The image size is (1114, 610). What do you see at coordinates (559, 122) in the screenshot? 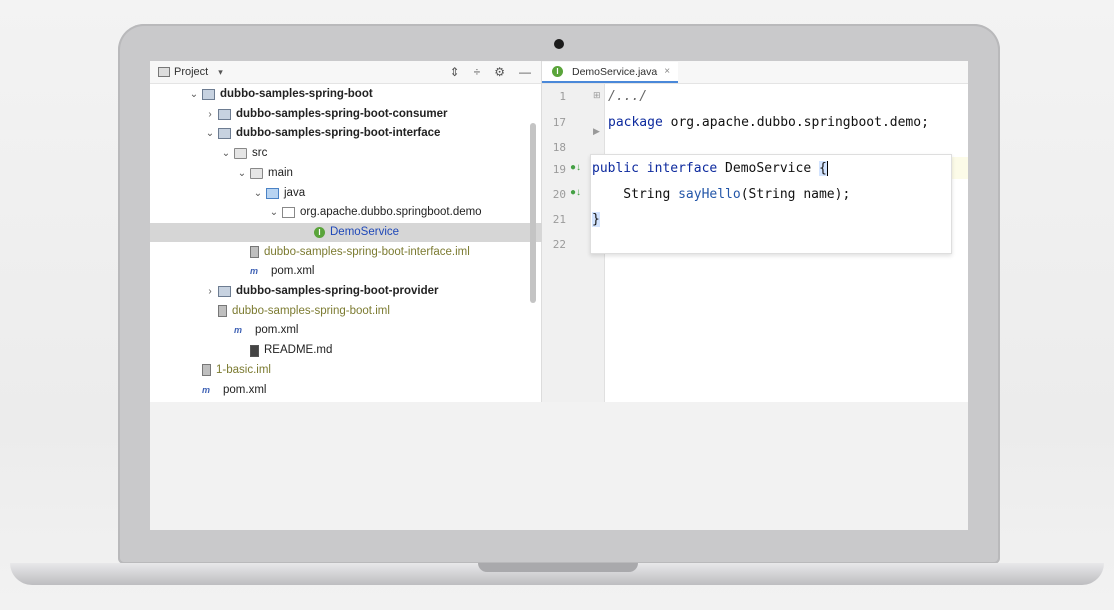
I see `line-number: 17` at bounding box center [559, 122].